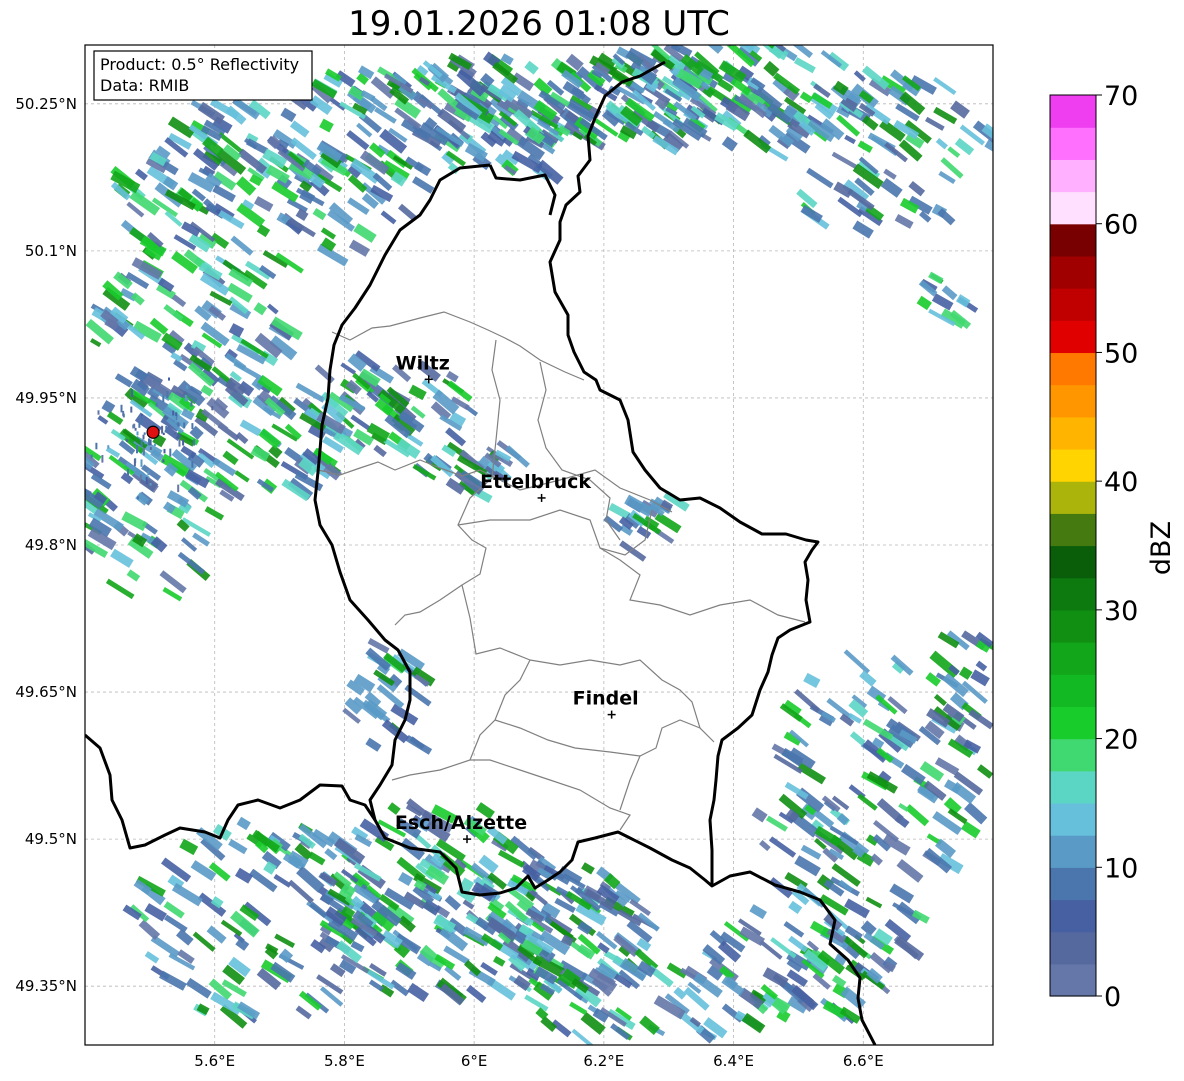 Image resolution: width=1184 pixels, height=1081 pixels. I want to click on info-data: Data: RMIB, so click(144, 85).